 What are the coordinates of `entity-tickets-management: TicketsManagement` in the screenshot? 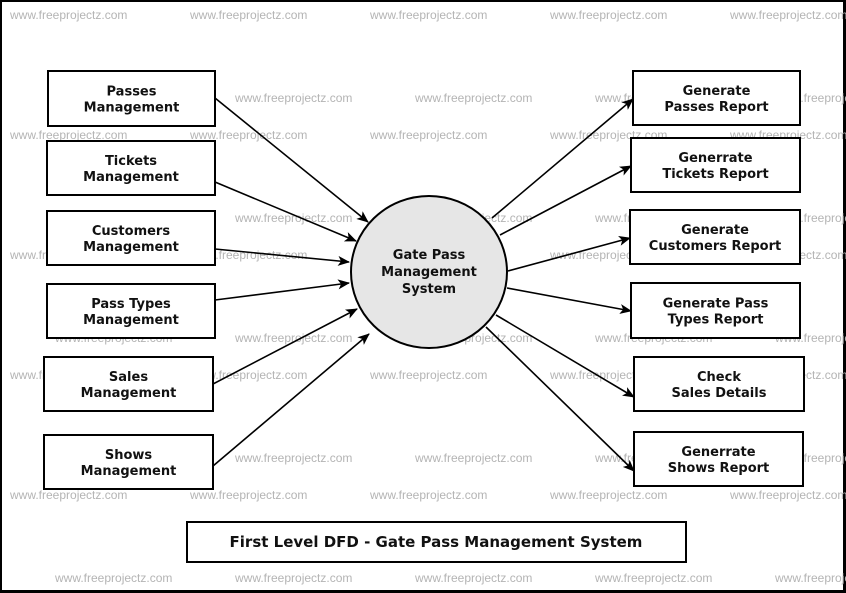 It's located at (131, 168).